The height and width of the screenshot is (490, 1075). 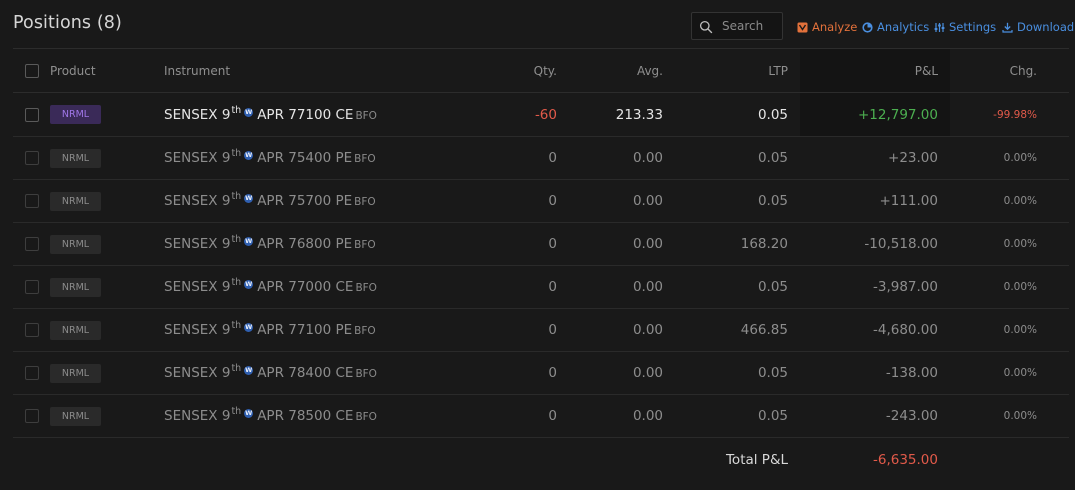 I want to click on instrument-cell: SENSEX 9th W APR 78400 CE BFO, so click(x=314, y=373).